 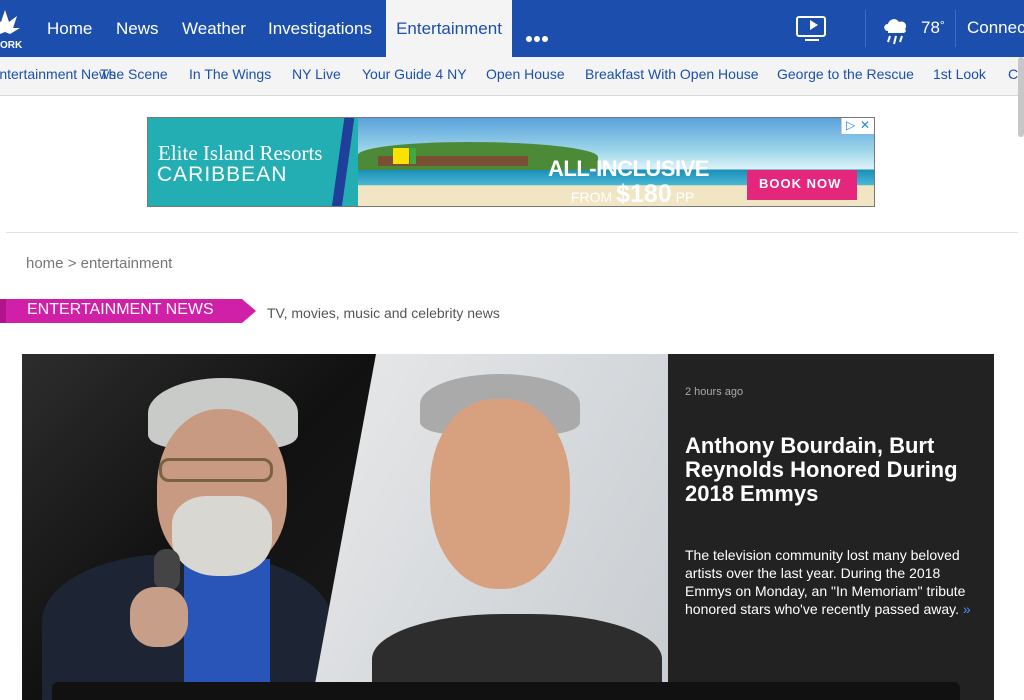 What do you see at coordinates (506, 691) in the screenshot?
I see `hero-bottom-bar` at bounding box center [506, 691].